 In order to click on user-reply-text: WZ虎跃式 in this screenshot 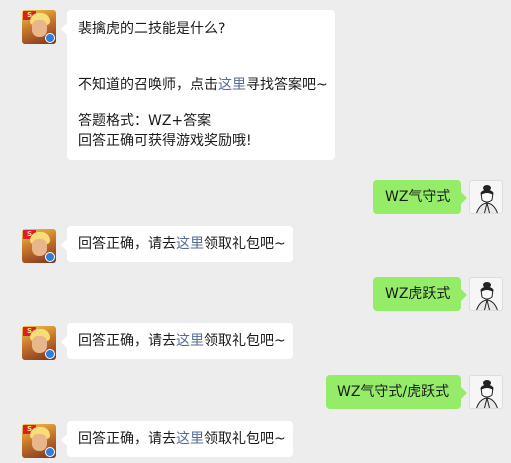, I will do `click(418, 294)`.